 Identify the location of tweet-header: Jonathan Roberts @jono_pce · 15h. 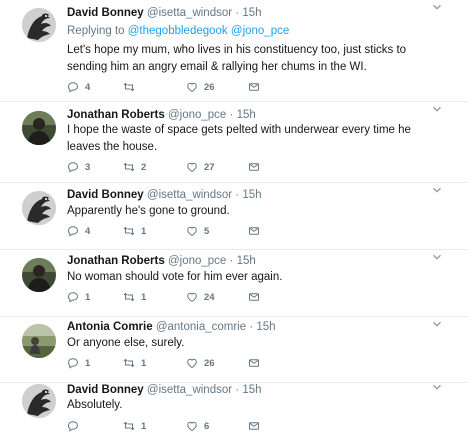
(247, 115).